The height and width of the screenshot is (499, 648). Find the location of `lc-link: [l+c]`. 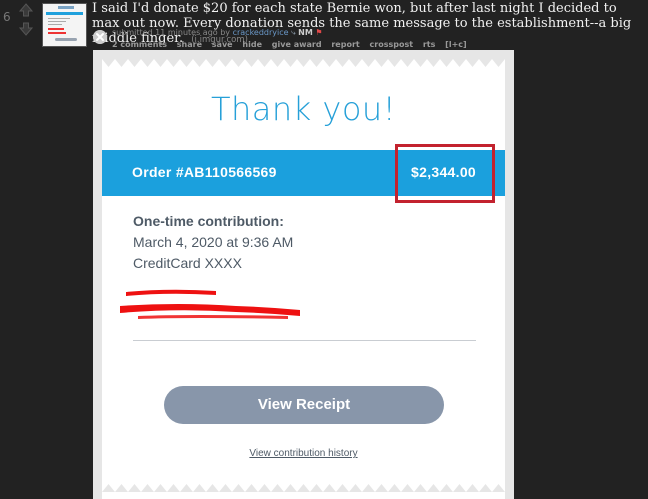

lc-link: [l+c] is located at coordinates (456, 44).